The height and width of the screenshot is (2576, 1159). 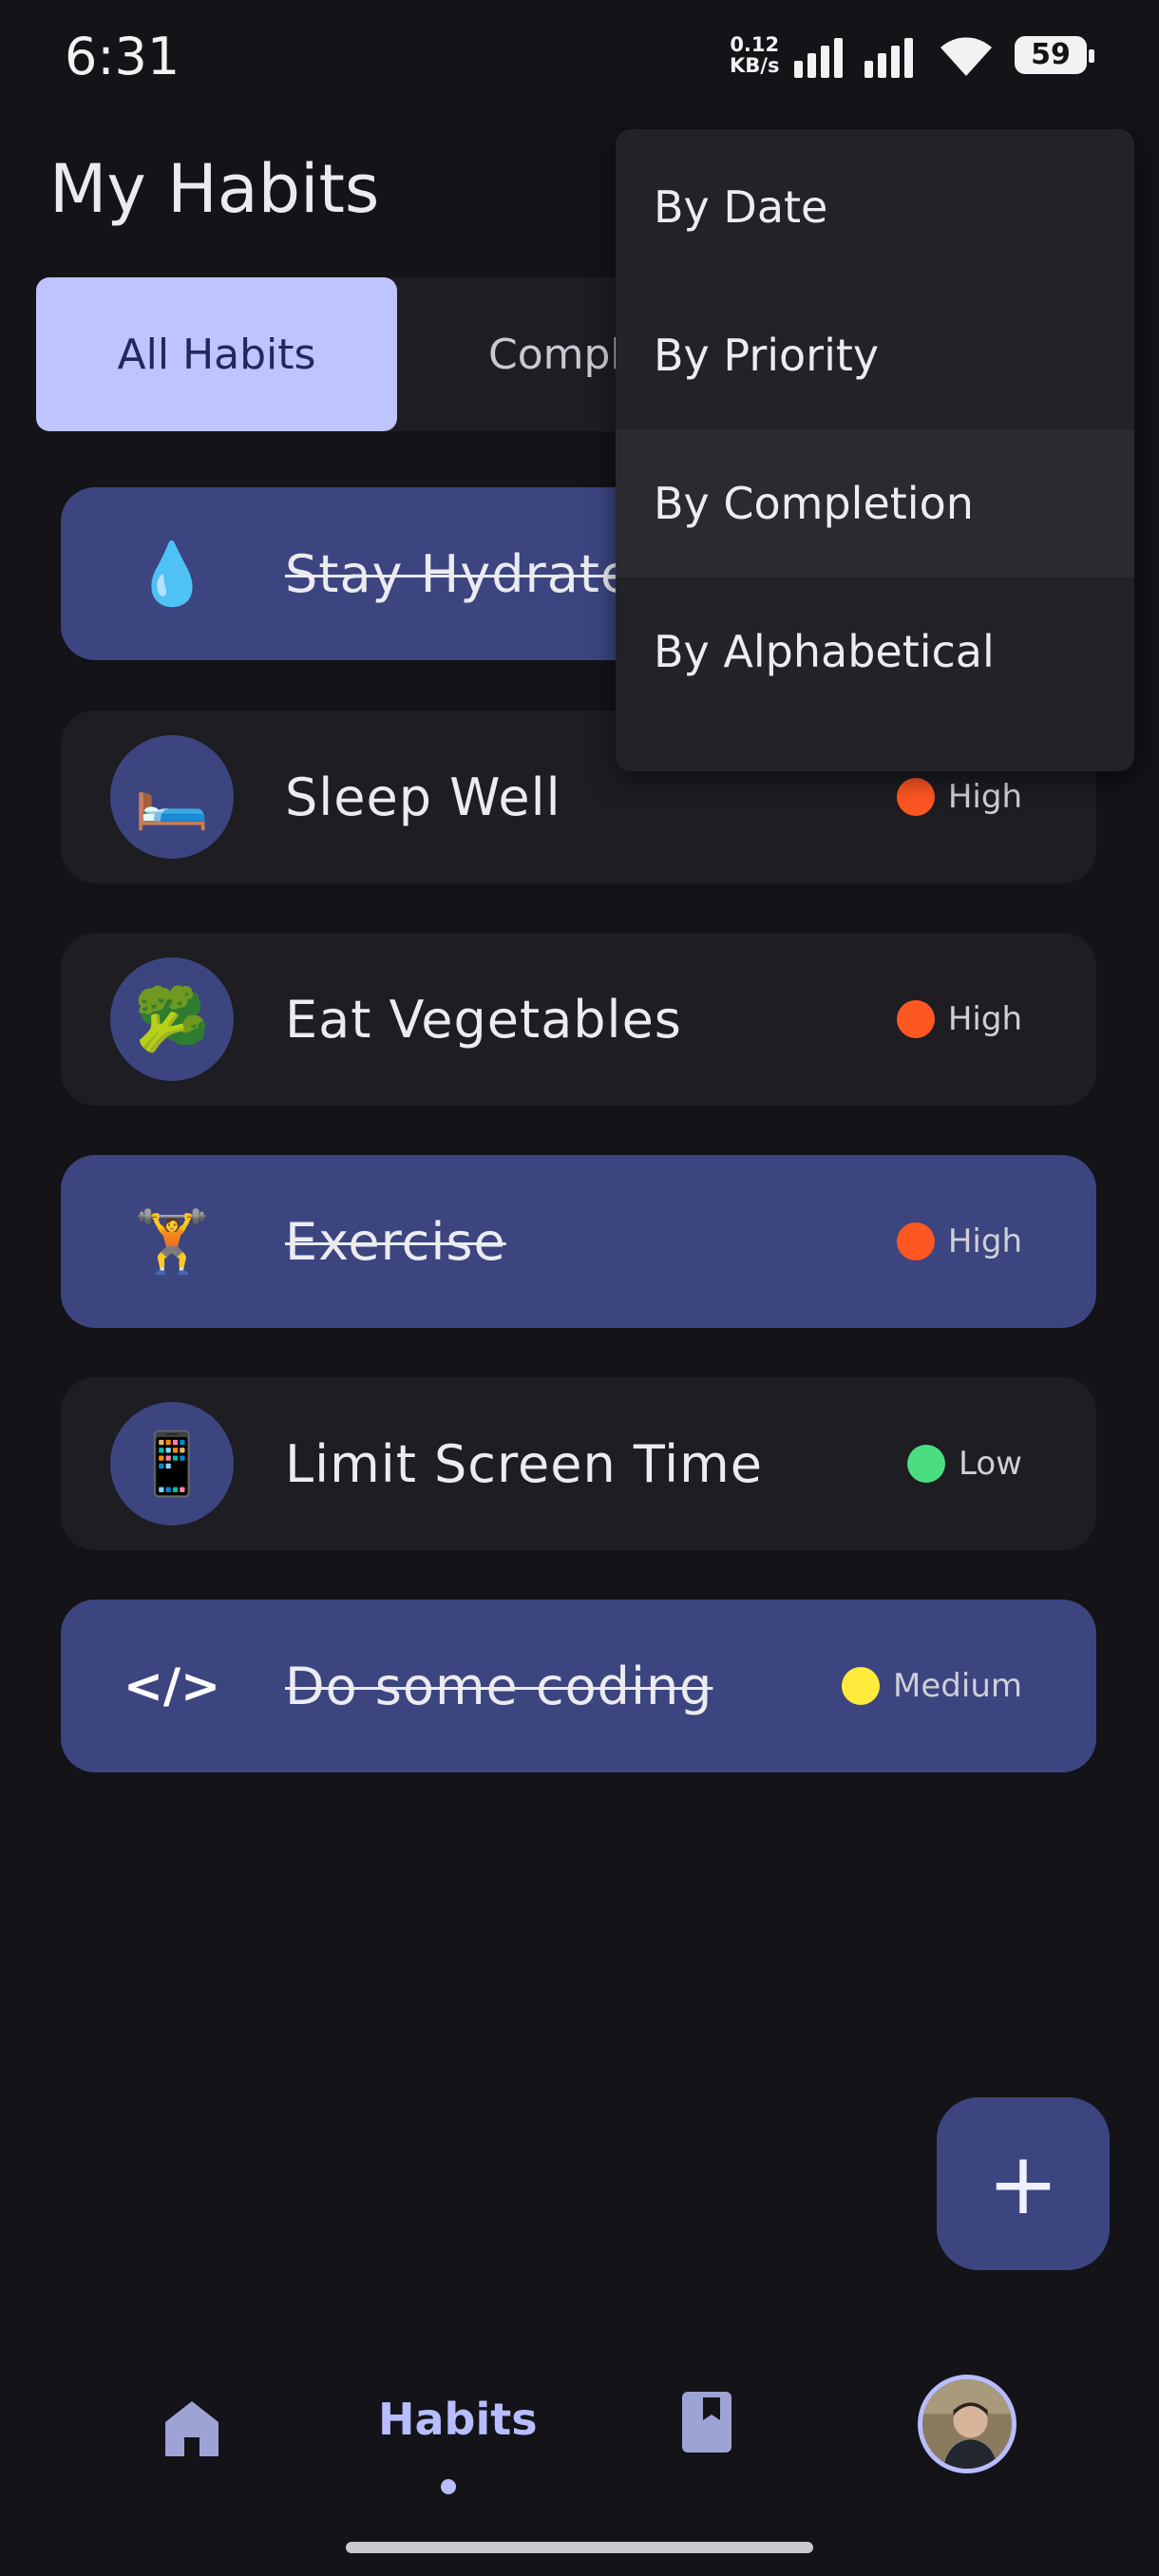 What do you see at coordinates (172, 1686) in the screenshot?
I see `code-icon: </>` at bounding box center [172, 1686].